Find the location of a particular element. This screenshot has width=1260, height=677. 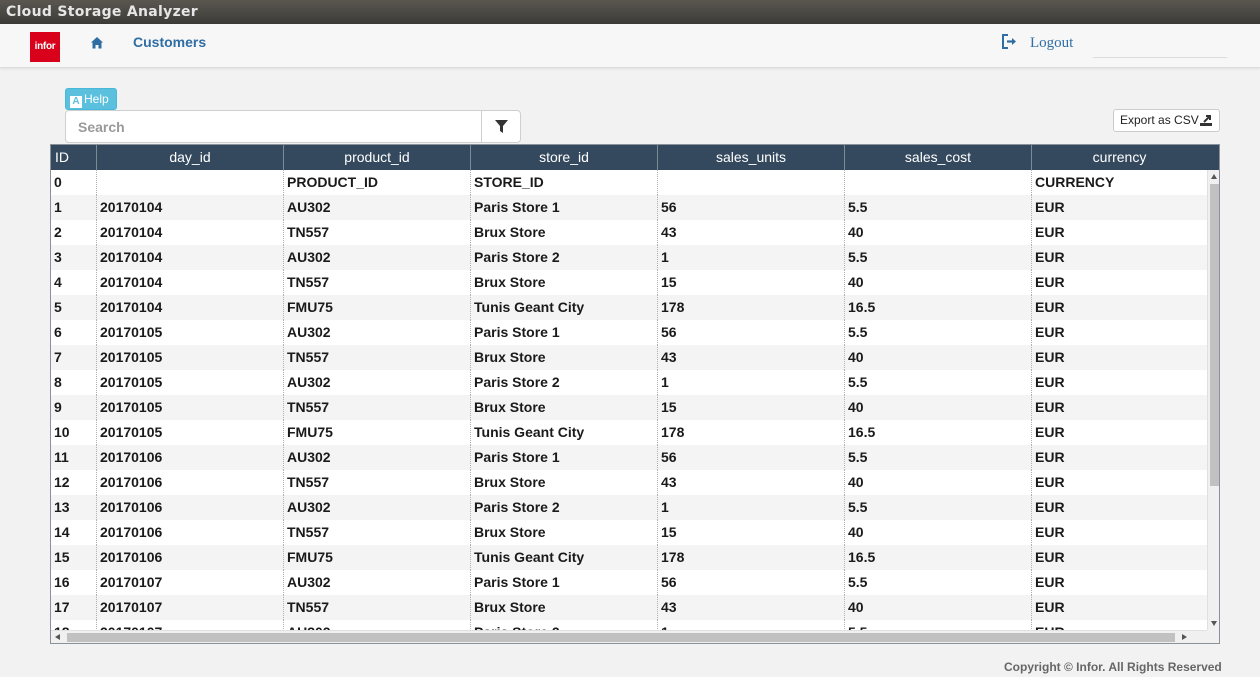

table-cell: 8 is located at coordinates (74, 382).